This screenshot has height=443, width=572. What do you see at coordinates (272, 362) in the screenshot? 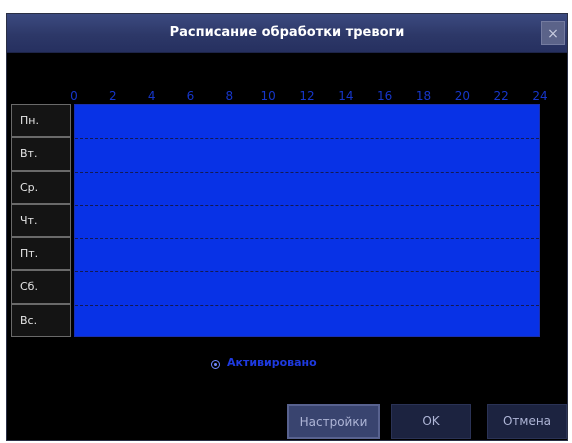
I see `activated-label: Активировано` at bounding box center [272, 362].